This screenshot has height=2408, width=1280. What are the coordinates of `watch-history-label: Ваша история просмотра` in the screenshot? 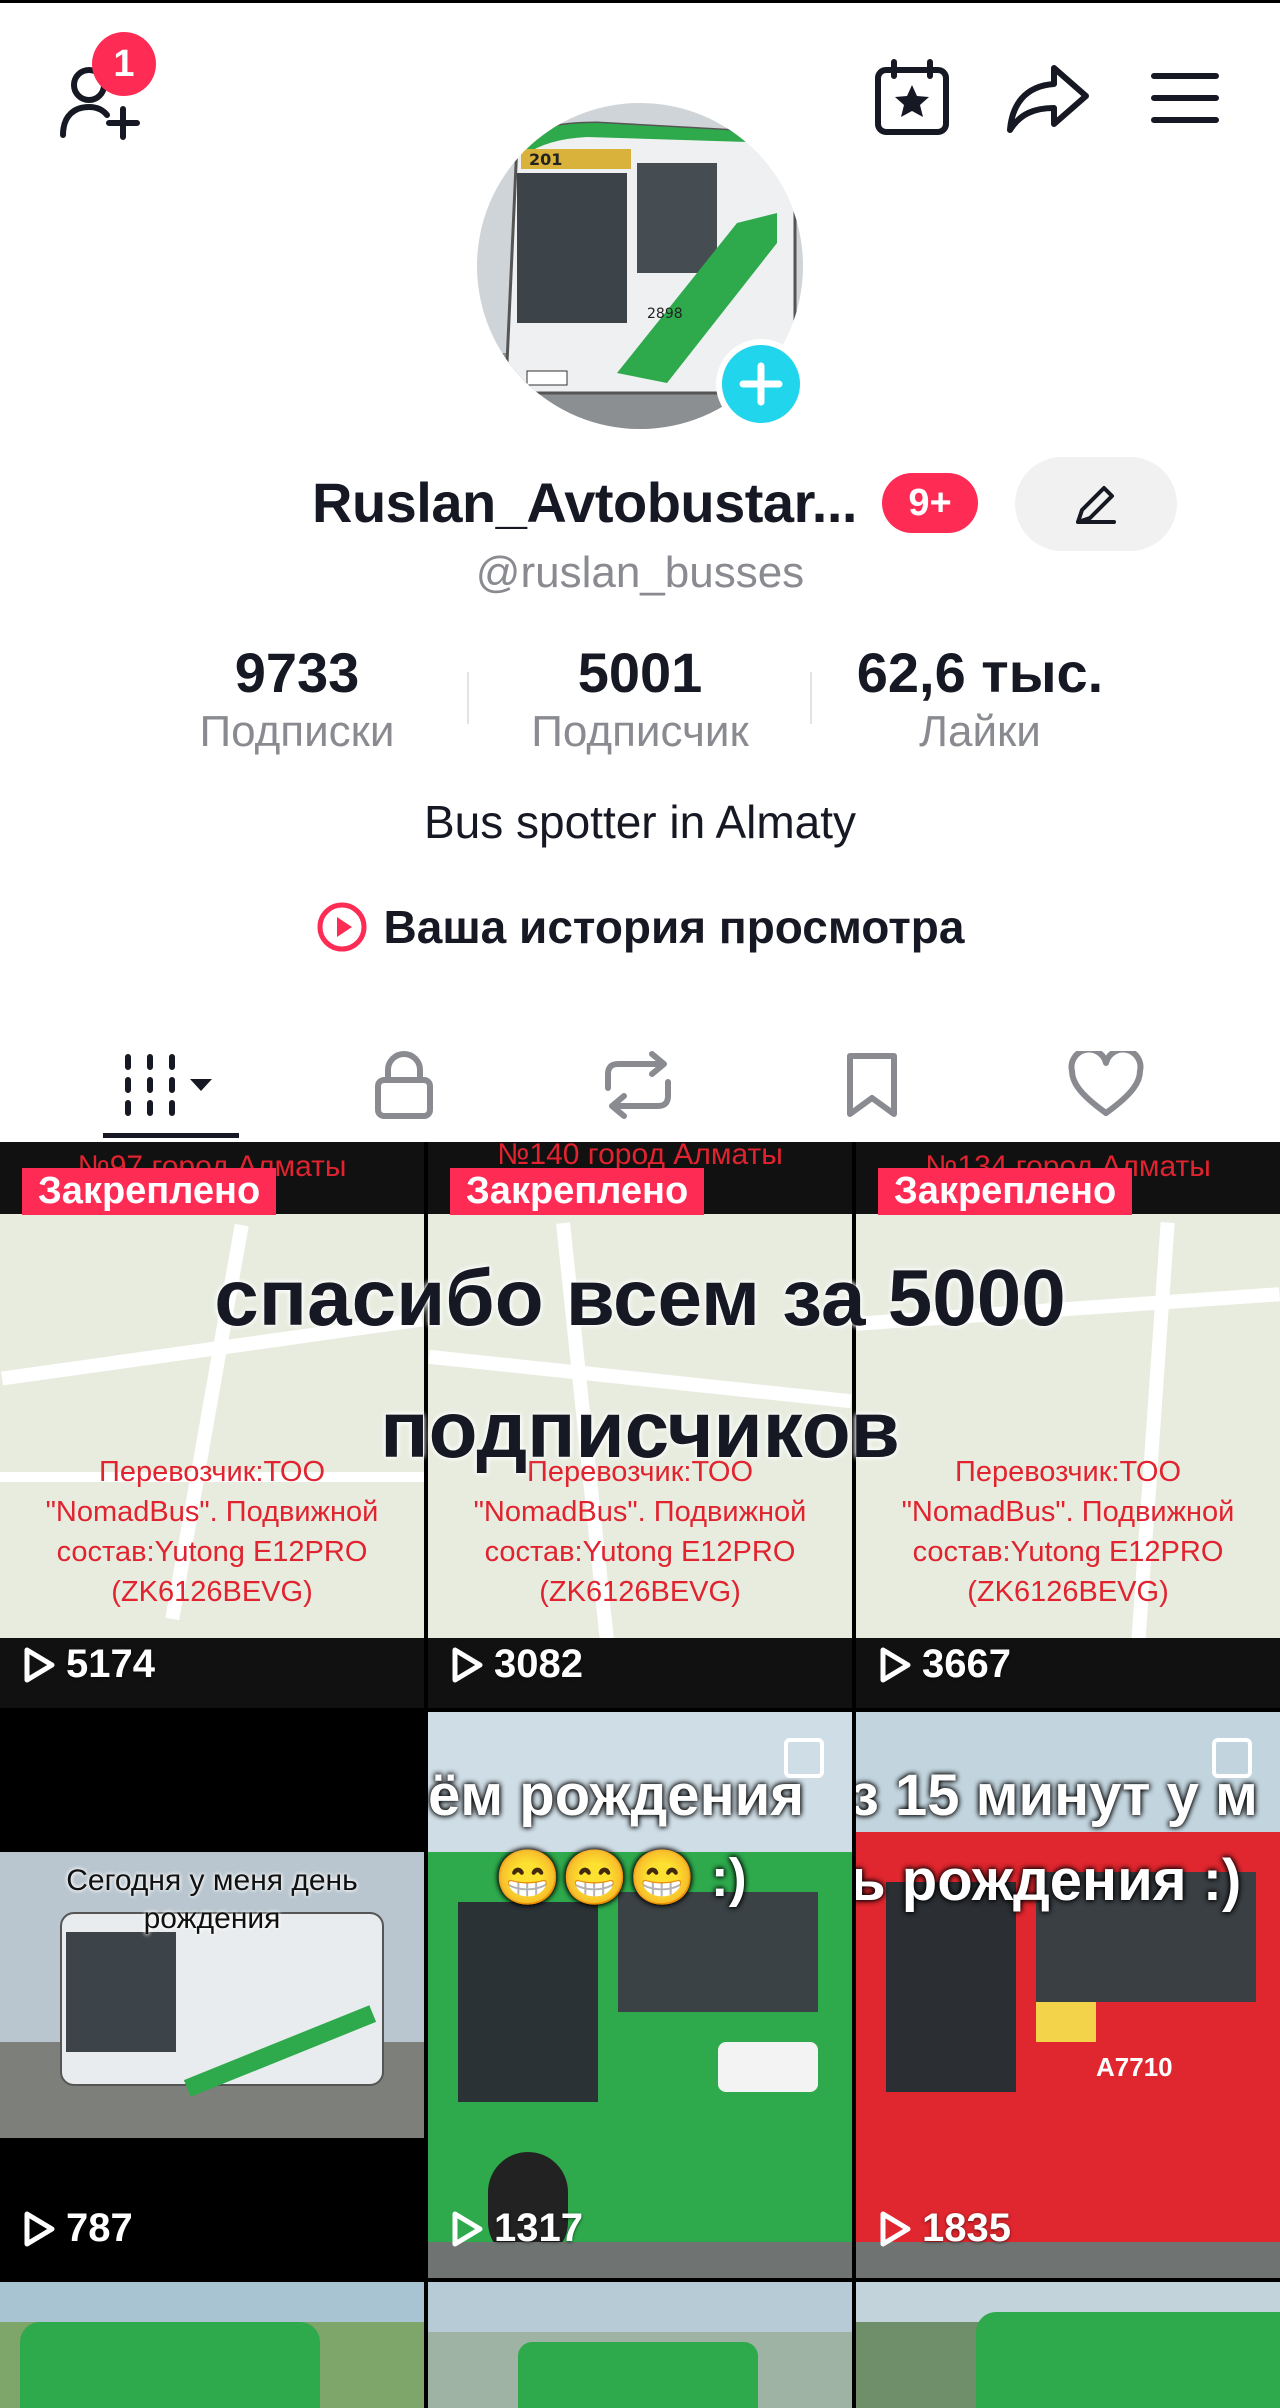 It's located at (674, 927).